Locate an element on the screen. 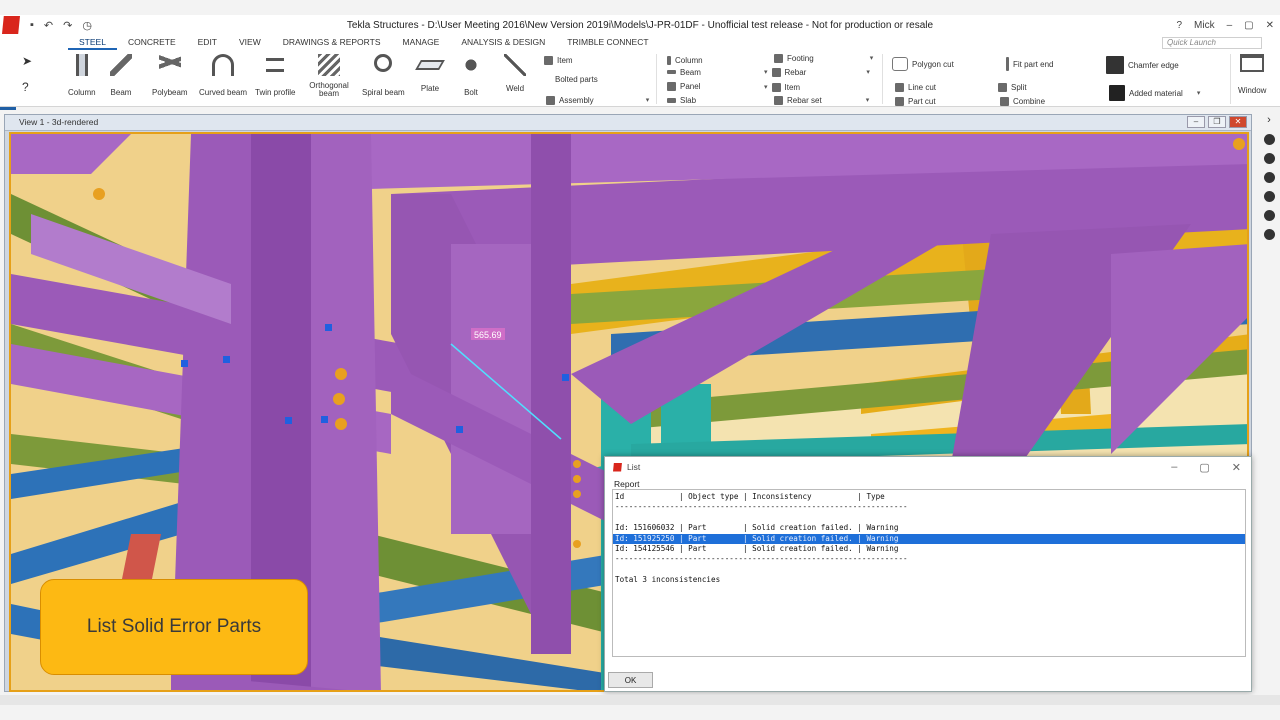 This screenshot has height=720, width=1280. cloud-icon is located at coordinates (1269, 177).